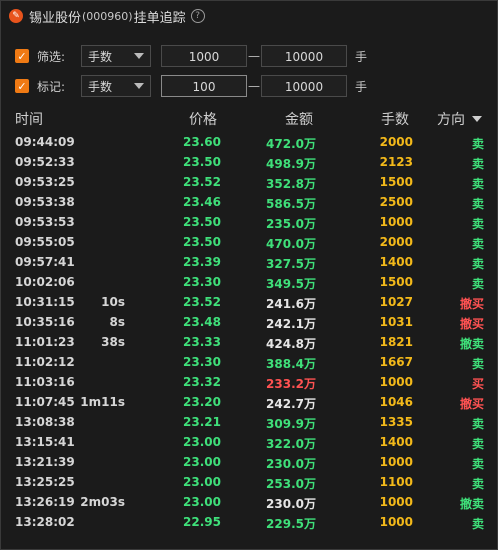 The width and height of the screenshot is (498, 550). Describe the element at coordinates (45, 162) in the screenshot. I see `cell-time: 09:52:33` at that location.